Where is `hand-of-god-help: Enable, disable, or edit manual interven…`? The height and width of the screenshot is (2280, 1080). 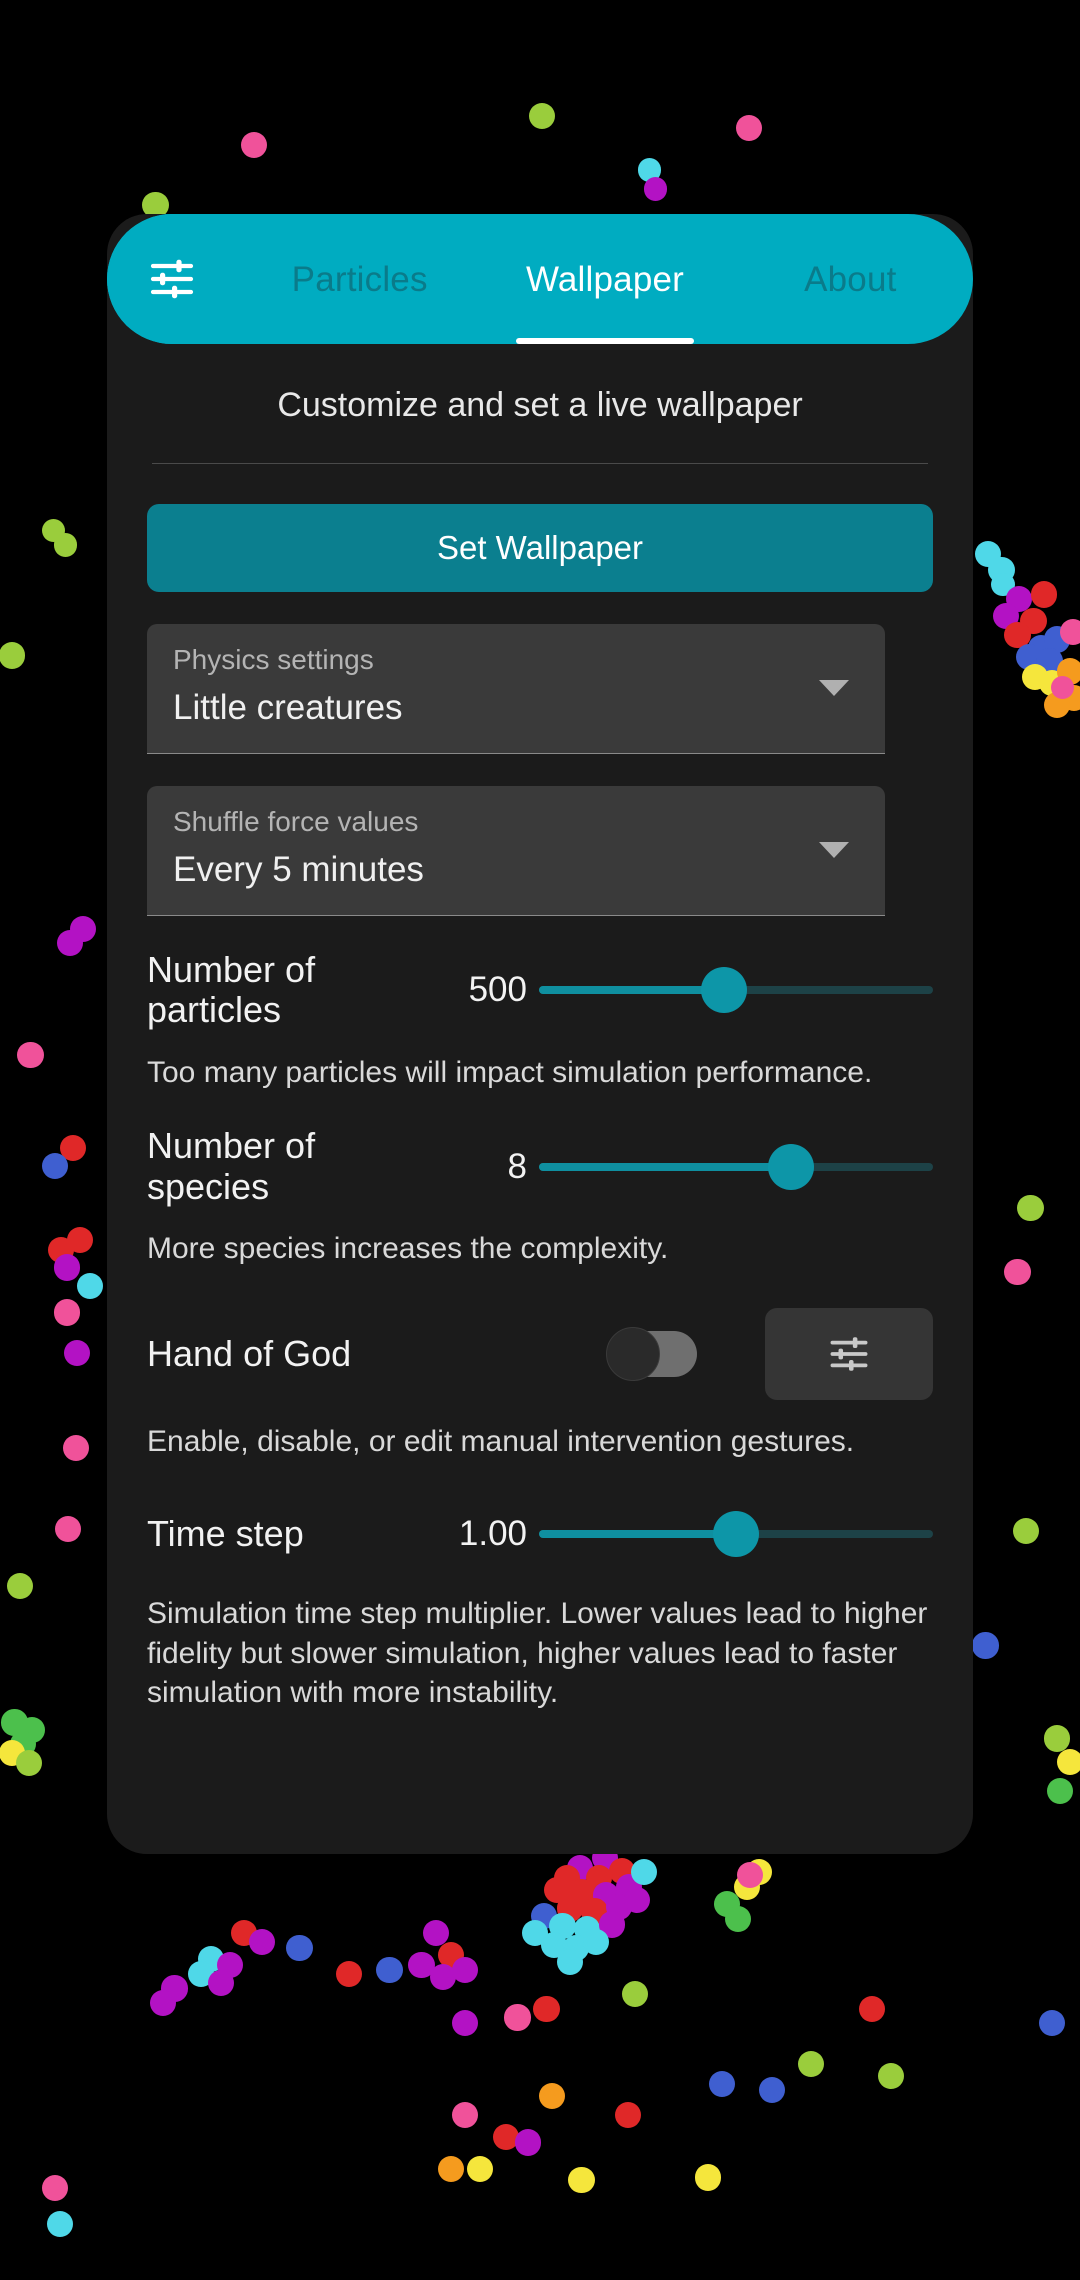 hand-of-god-help: Enable, disable, or edit manual interven… is located at coordinates (501, 1442).